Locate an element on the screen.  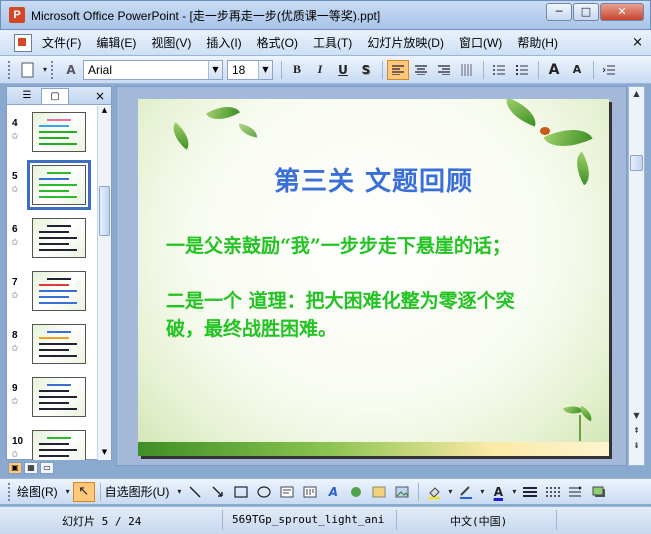
slide-thumbnail-4: 4 ✩ is located at coordinates (52, 135).